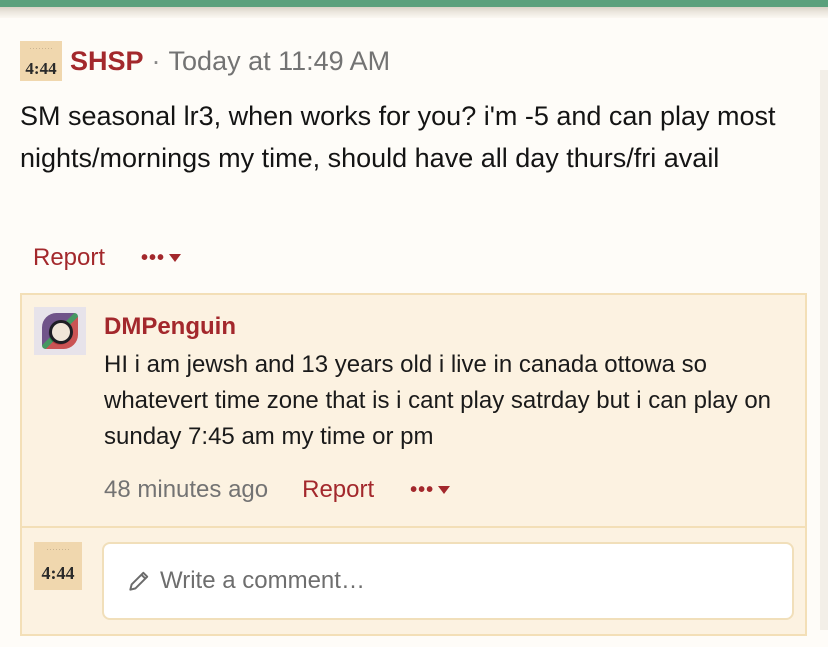 The height and width of the screenshot is (647, 828). I want to click on commenter-avatar, so click(60, 331).